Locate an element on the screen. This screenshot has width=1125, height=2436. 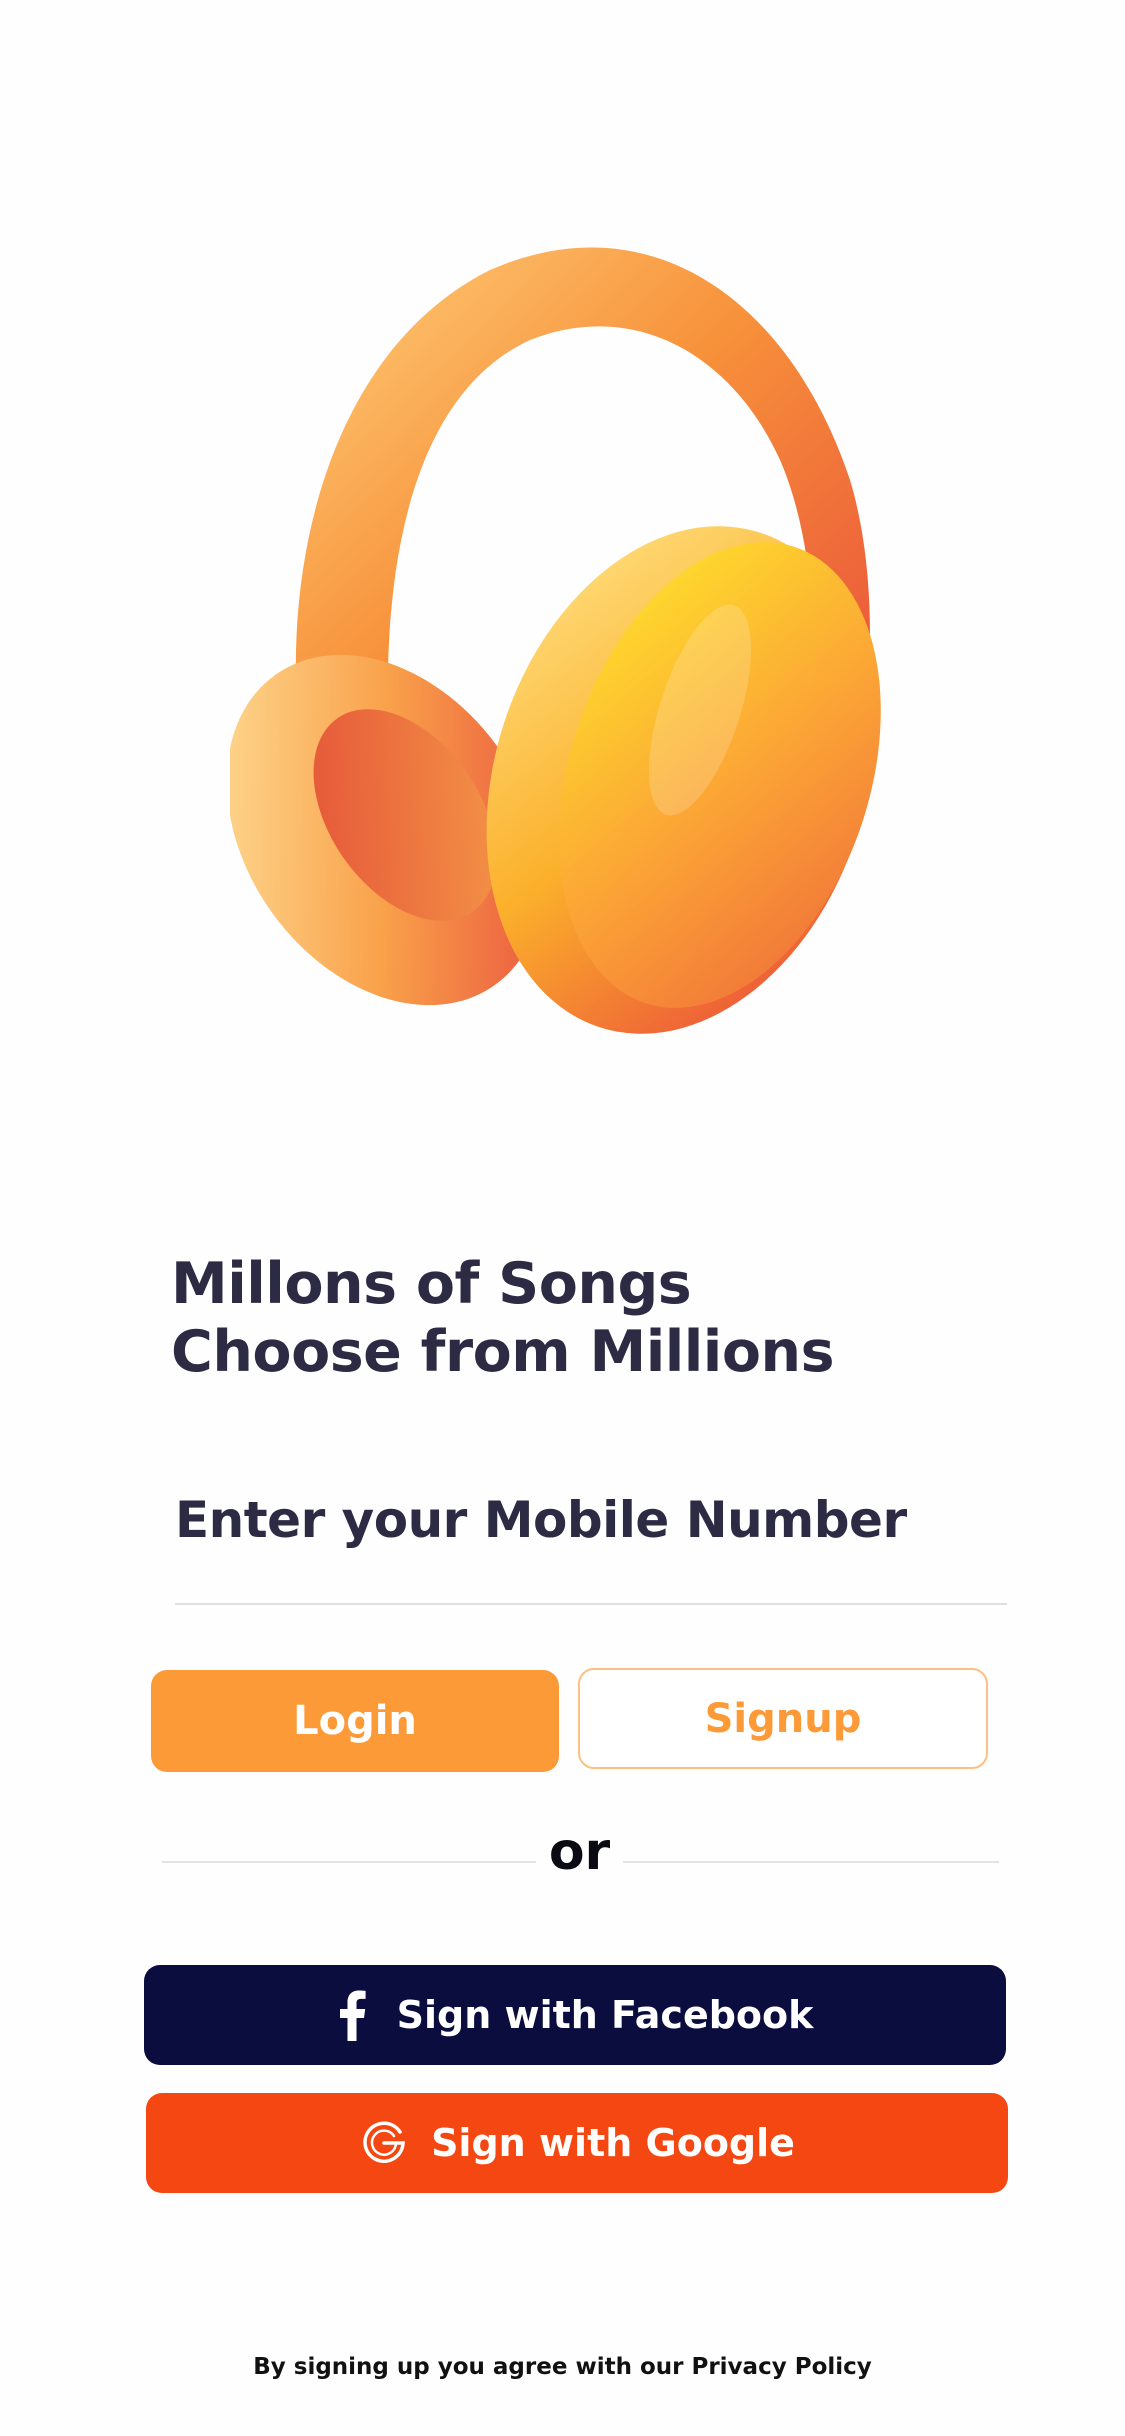
input-underline is located at coordinates (591, 1604).